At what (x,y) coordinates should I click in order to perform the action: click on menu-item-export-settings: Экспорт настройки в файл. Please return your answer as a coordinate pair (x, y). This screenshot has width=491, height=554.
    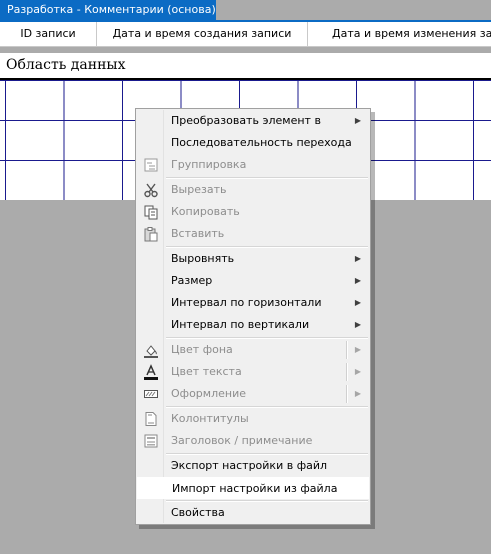
    Looking at the image, I should click on (253, 466).